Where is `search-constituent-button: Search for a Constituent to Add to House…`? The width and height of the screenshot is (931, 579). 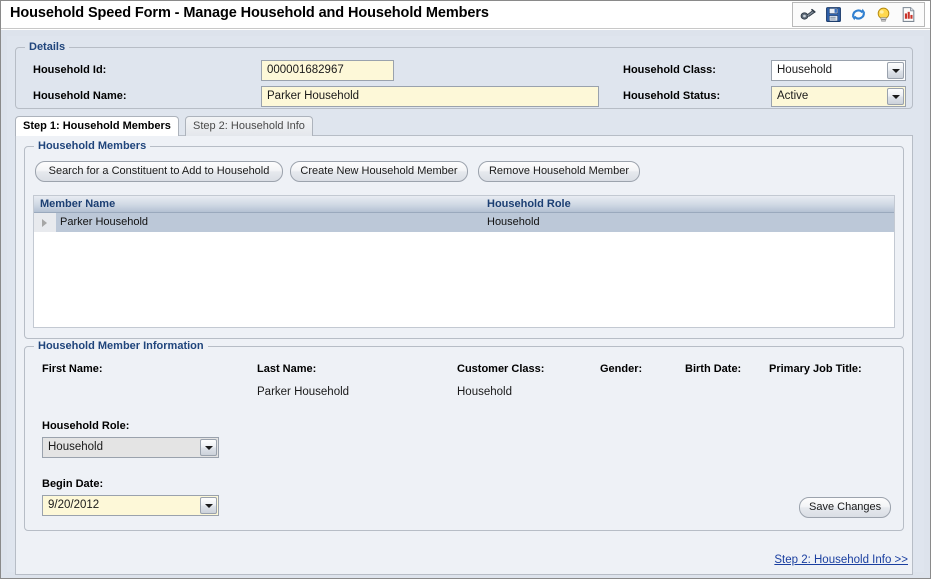 search-constituent-button: Search for a Constituent to Add to House… is located at coordinates (159, 171).